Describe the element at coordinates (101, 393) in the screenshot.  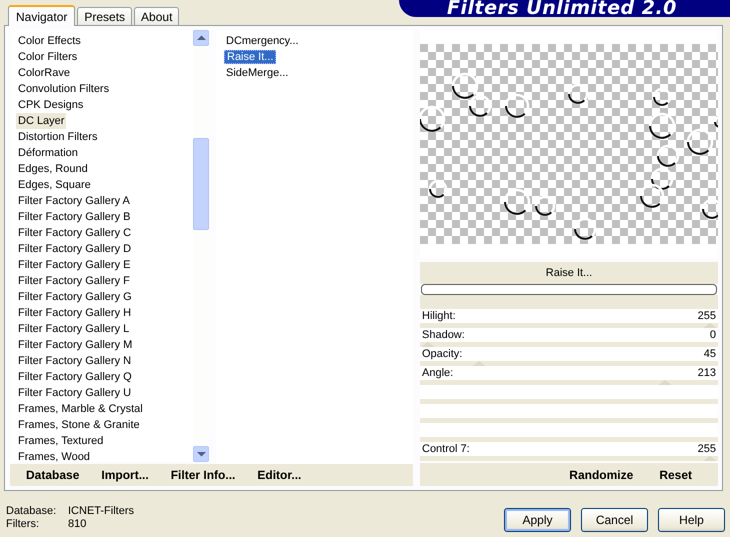
I see `category-item: Filter Factory Gallery U` at that location.